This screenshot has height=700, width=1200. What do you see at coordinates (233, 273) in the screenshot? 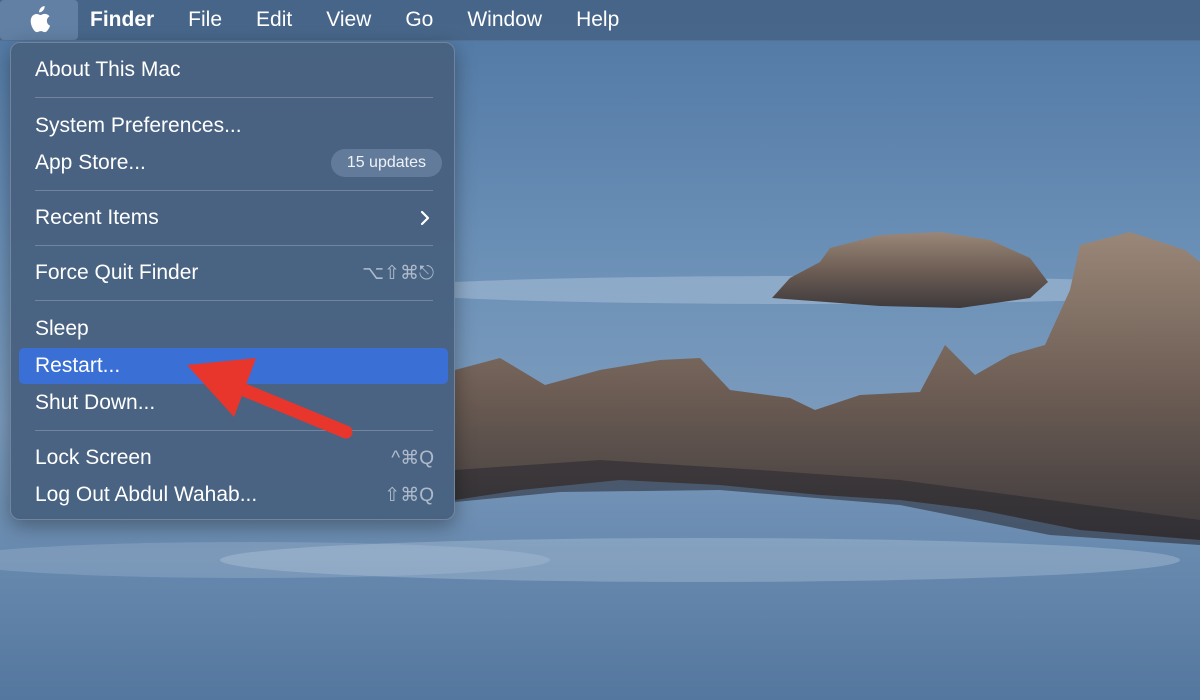
I see `menu-item-force-quit: Force Quit Finder ⌥⇧⌘⎋` at bounding box center [233, 273].